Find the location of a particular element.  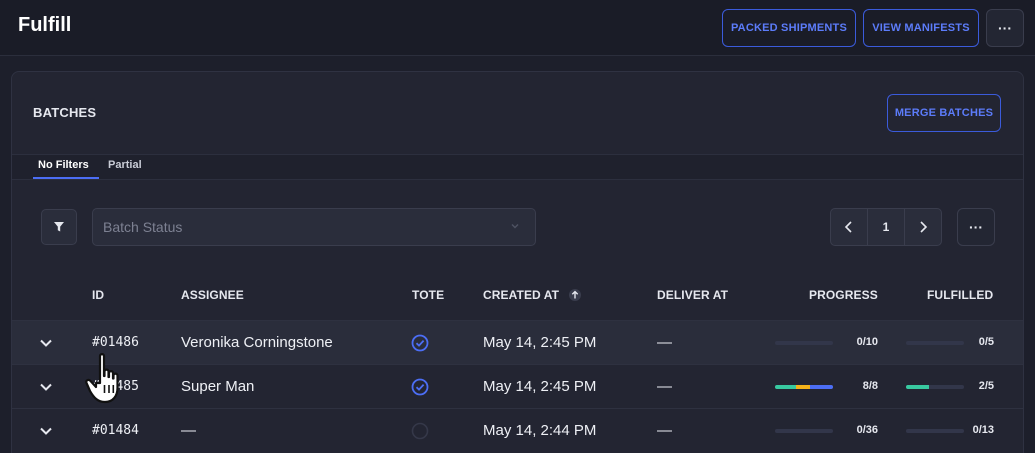

assignee-name: Super Man is located at coordinates (218, 386).